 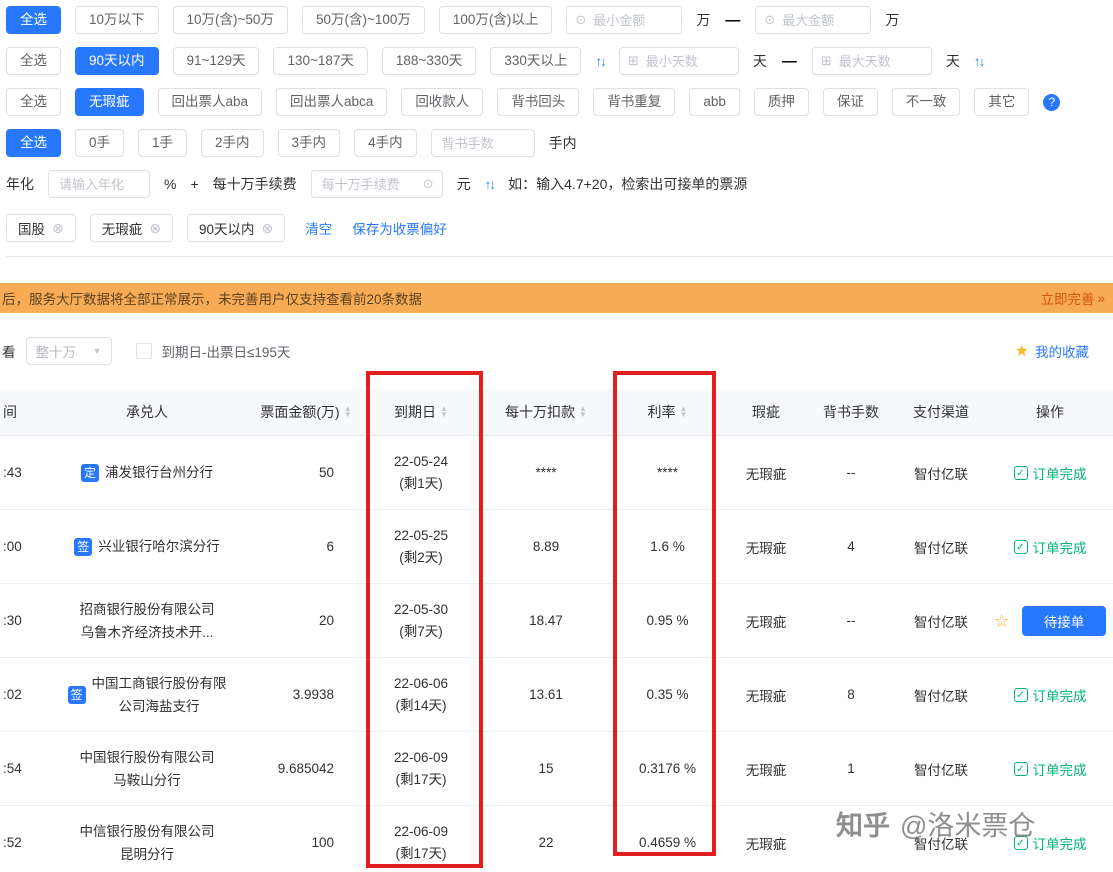 What do you see at coordinates (850, 102) in the screenshot?
I see `flaw-filter-option-9: 保证` at bounding box center [850, 102].